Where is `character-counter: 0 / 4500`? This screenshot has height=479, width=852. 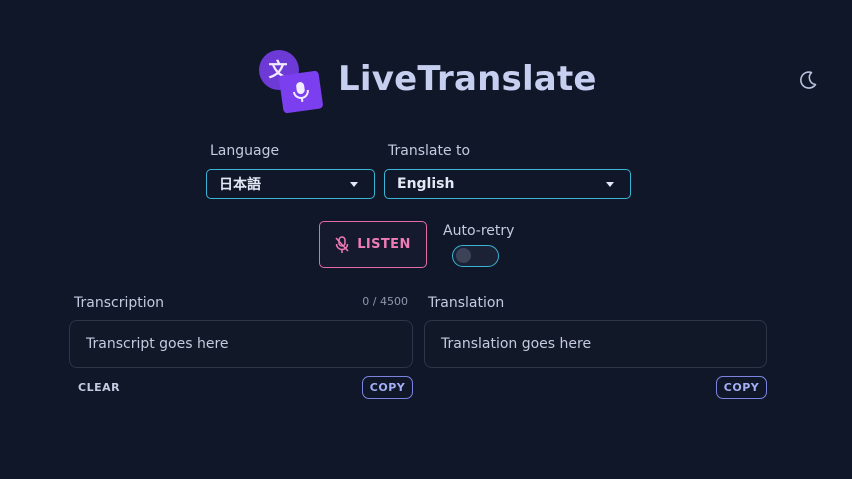 character-counter: 0 / 4500 is located at coordinates (385, 301).